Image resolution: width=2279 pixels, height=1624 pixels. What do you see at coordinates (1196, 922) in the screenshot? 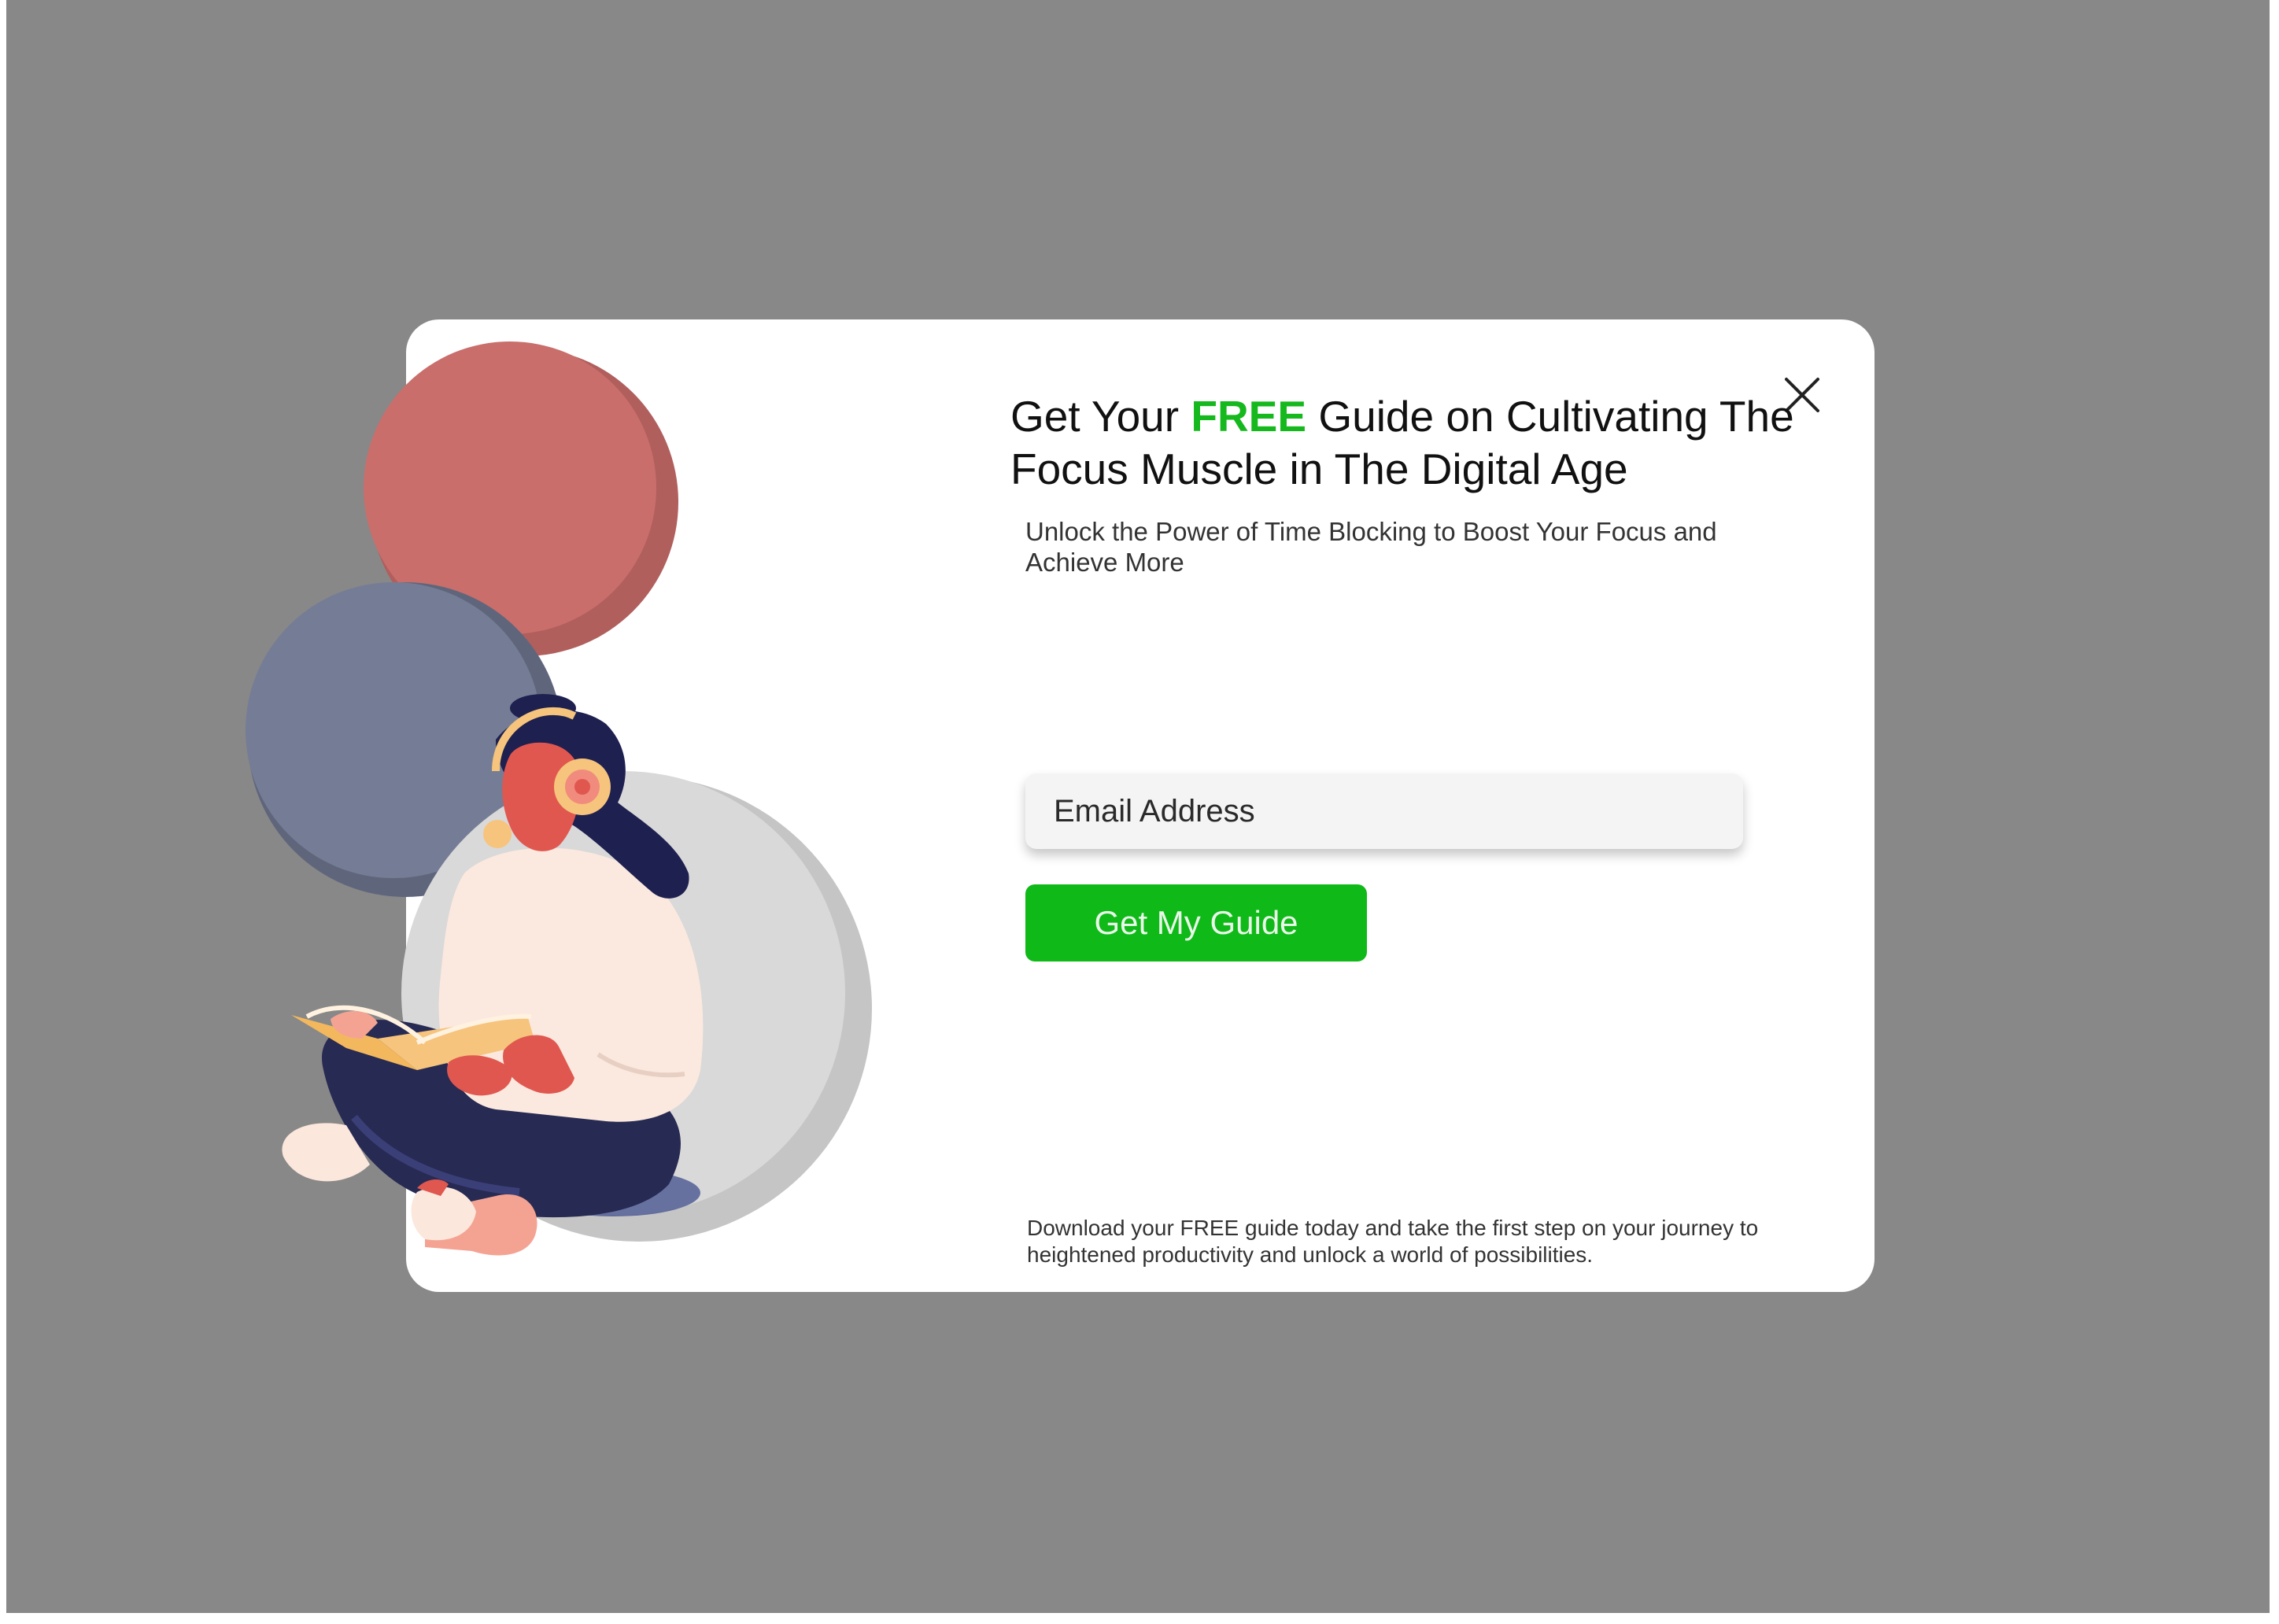
I see `get-guide-button: Get My Guide` at bounding box center [1196, 922].